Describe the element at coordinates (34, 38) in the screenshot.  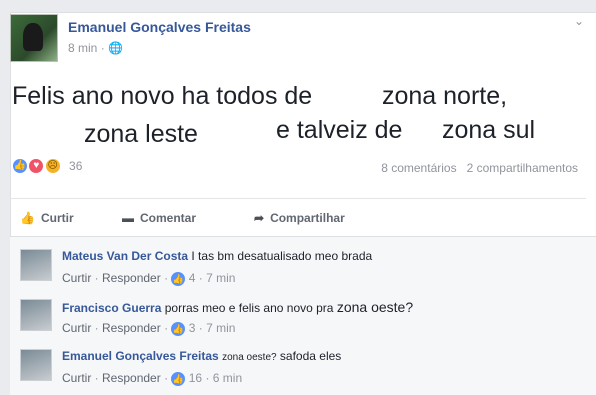
I see `author-avatar` at that location.